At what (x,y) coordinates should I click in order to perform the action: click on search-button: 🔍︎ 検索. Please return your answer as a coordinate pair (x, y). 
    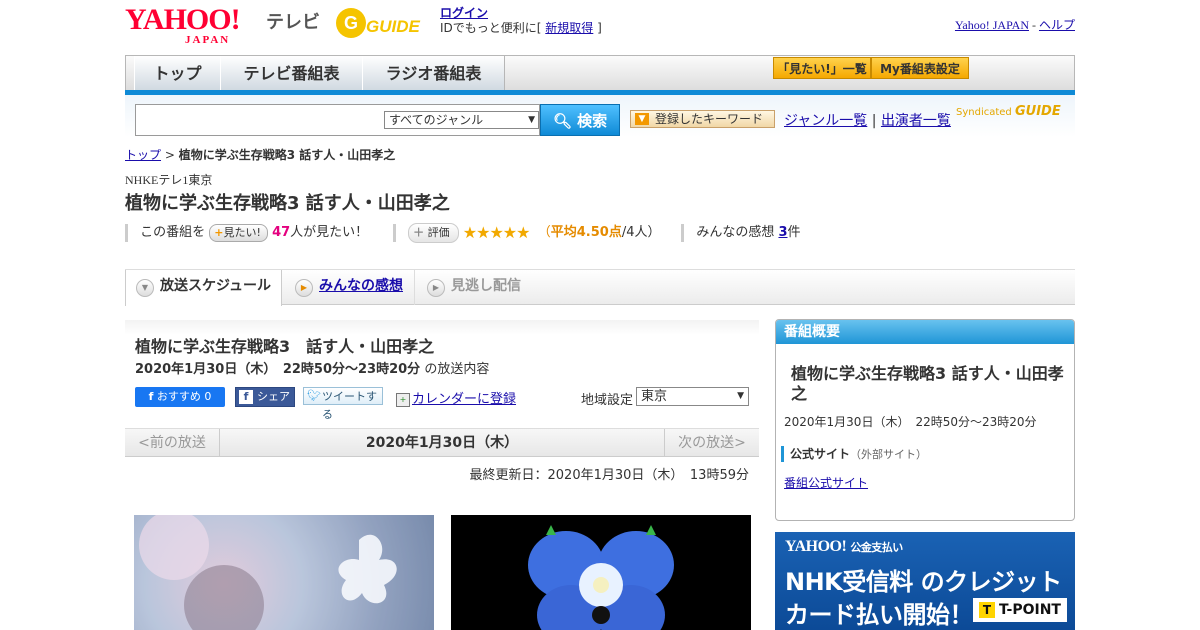
    Looking at the image, I should click on (580, 120).